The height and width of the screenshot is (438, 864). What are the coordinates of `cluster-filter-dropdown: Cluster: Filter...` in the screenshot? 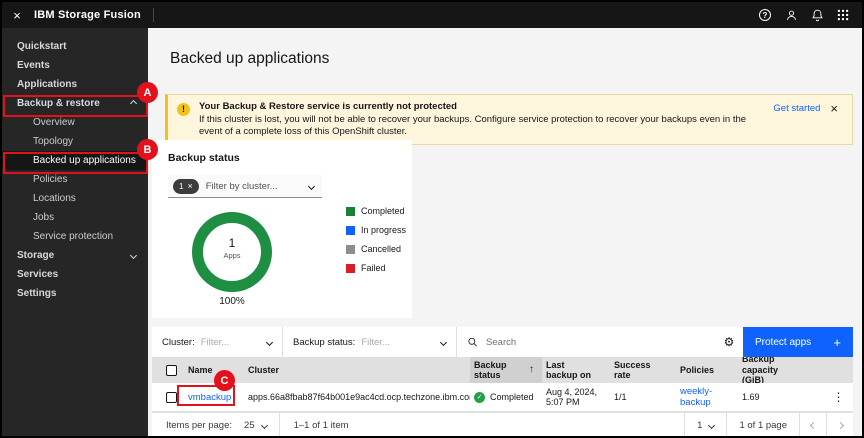 It's located at (217, 342).